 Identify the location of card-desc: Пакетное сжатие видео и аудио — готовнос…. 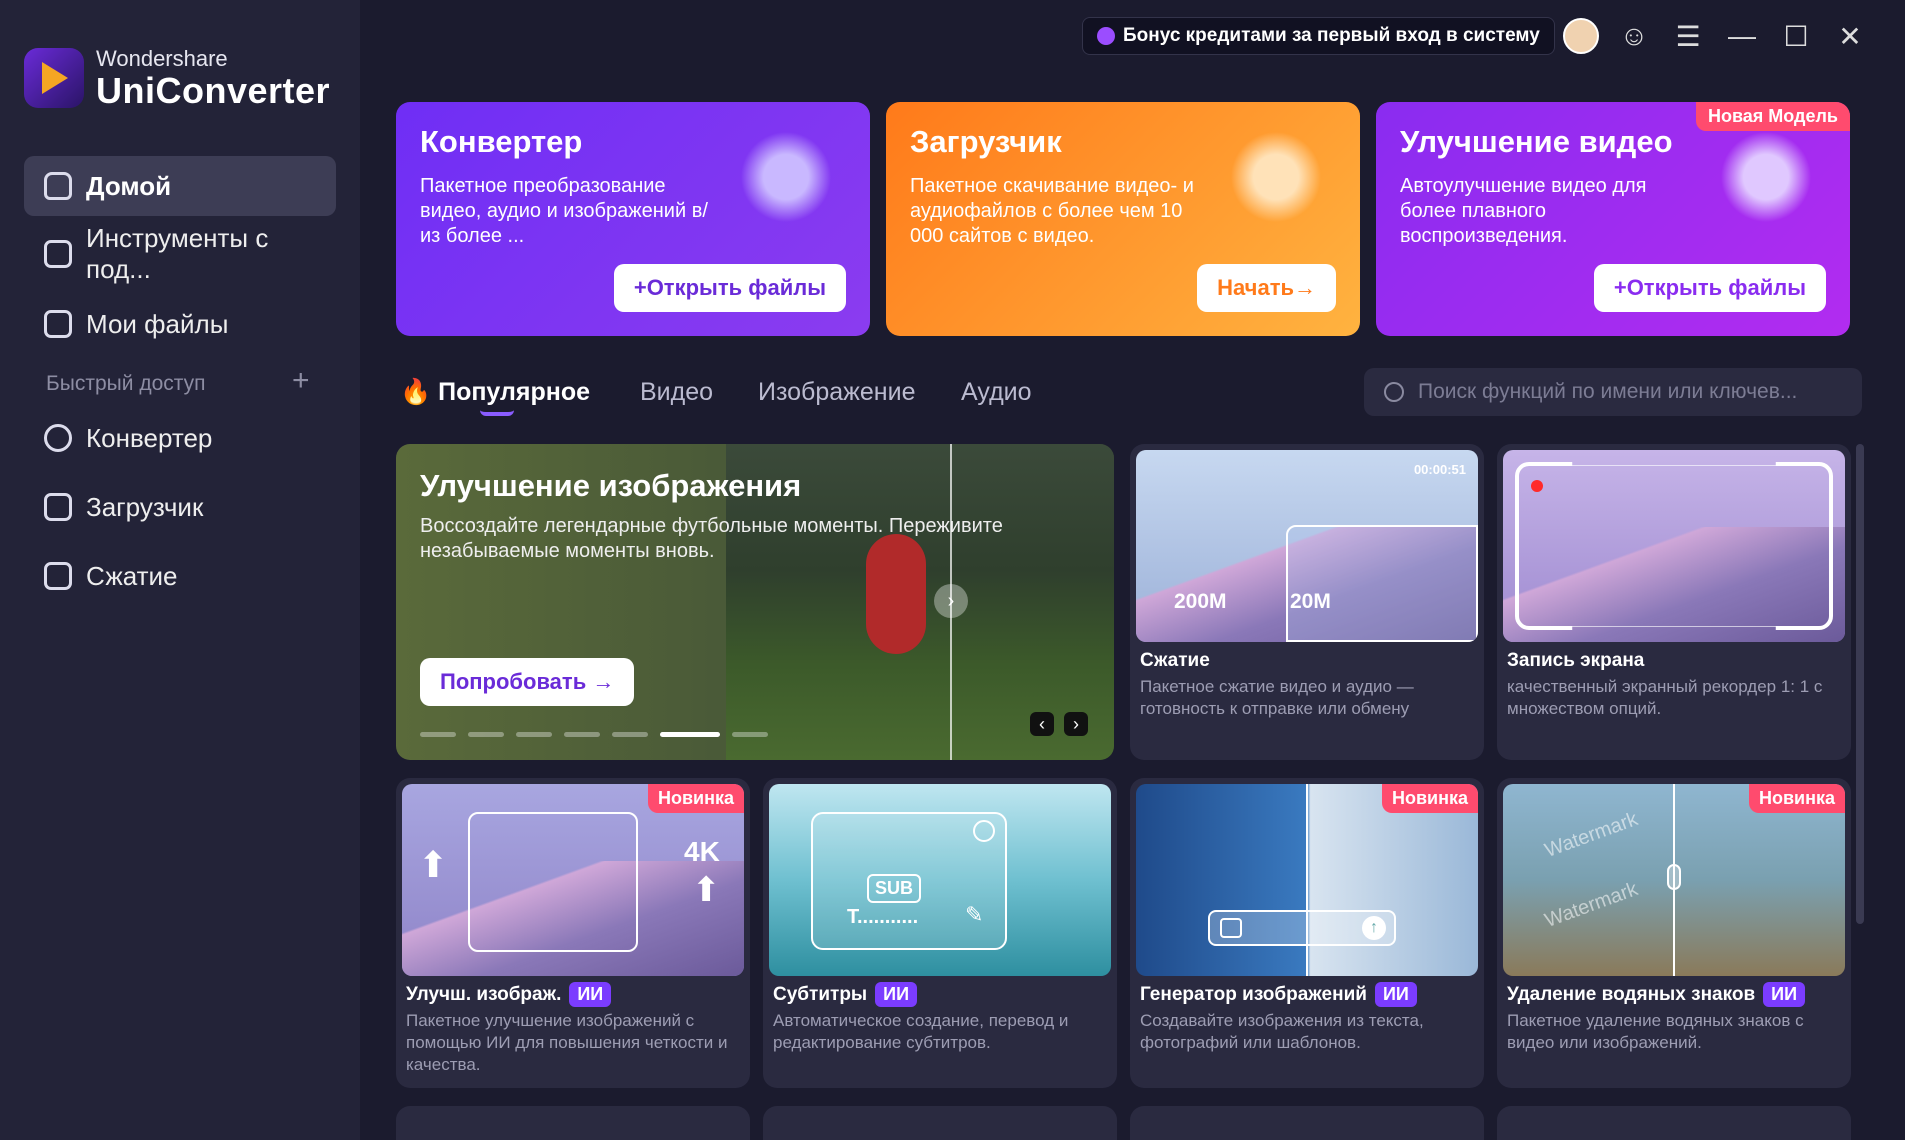
(1277, 697).